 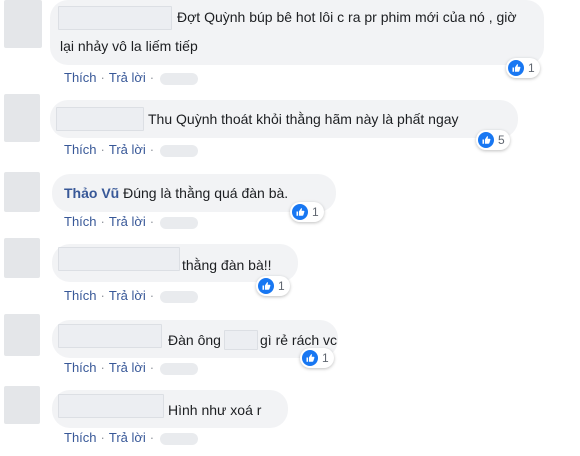 What do you see at coordinates (501, 140) in the screenshot?
I see `reaction-number: 5` at bounding box center [501, 140].